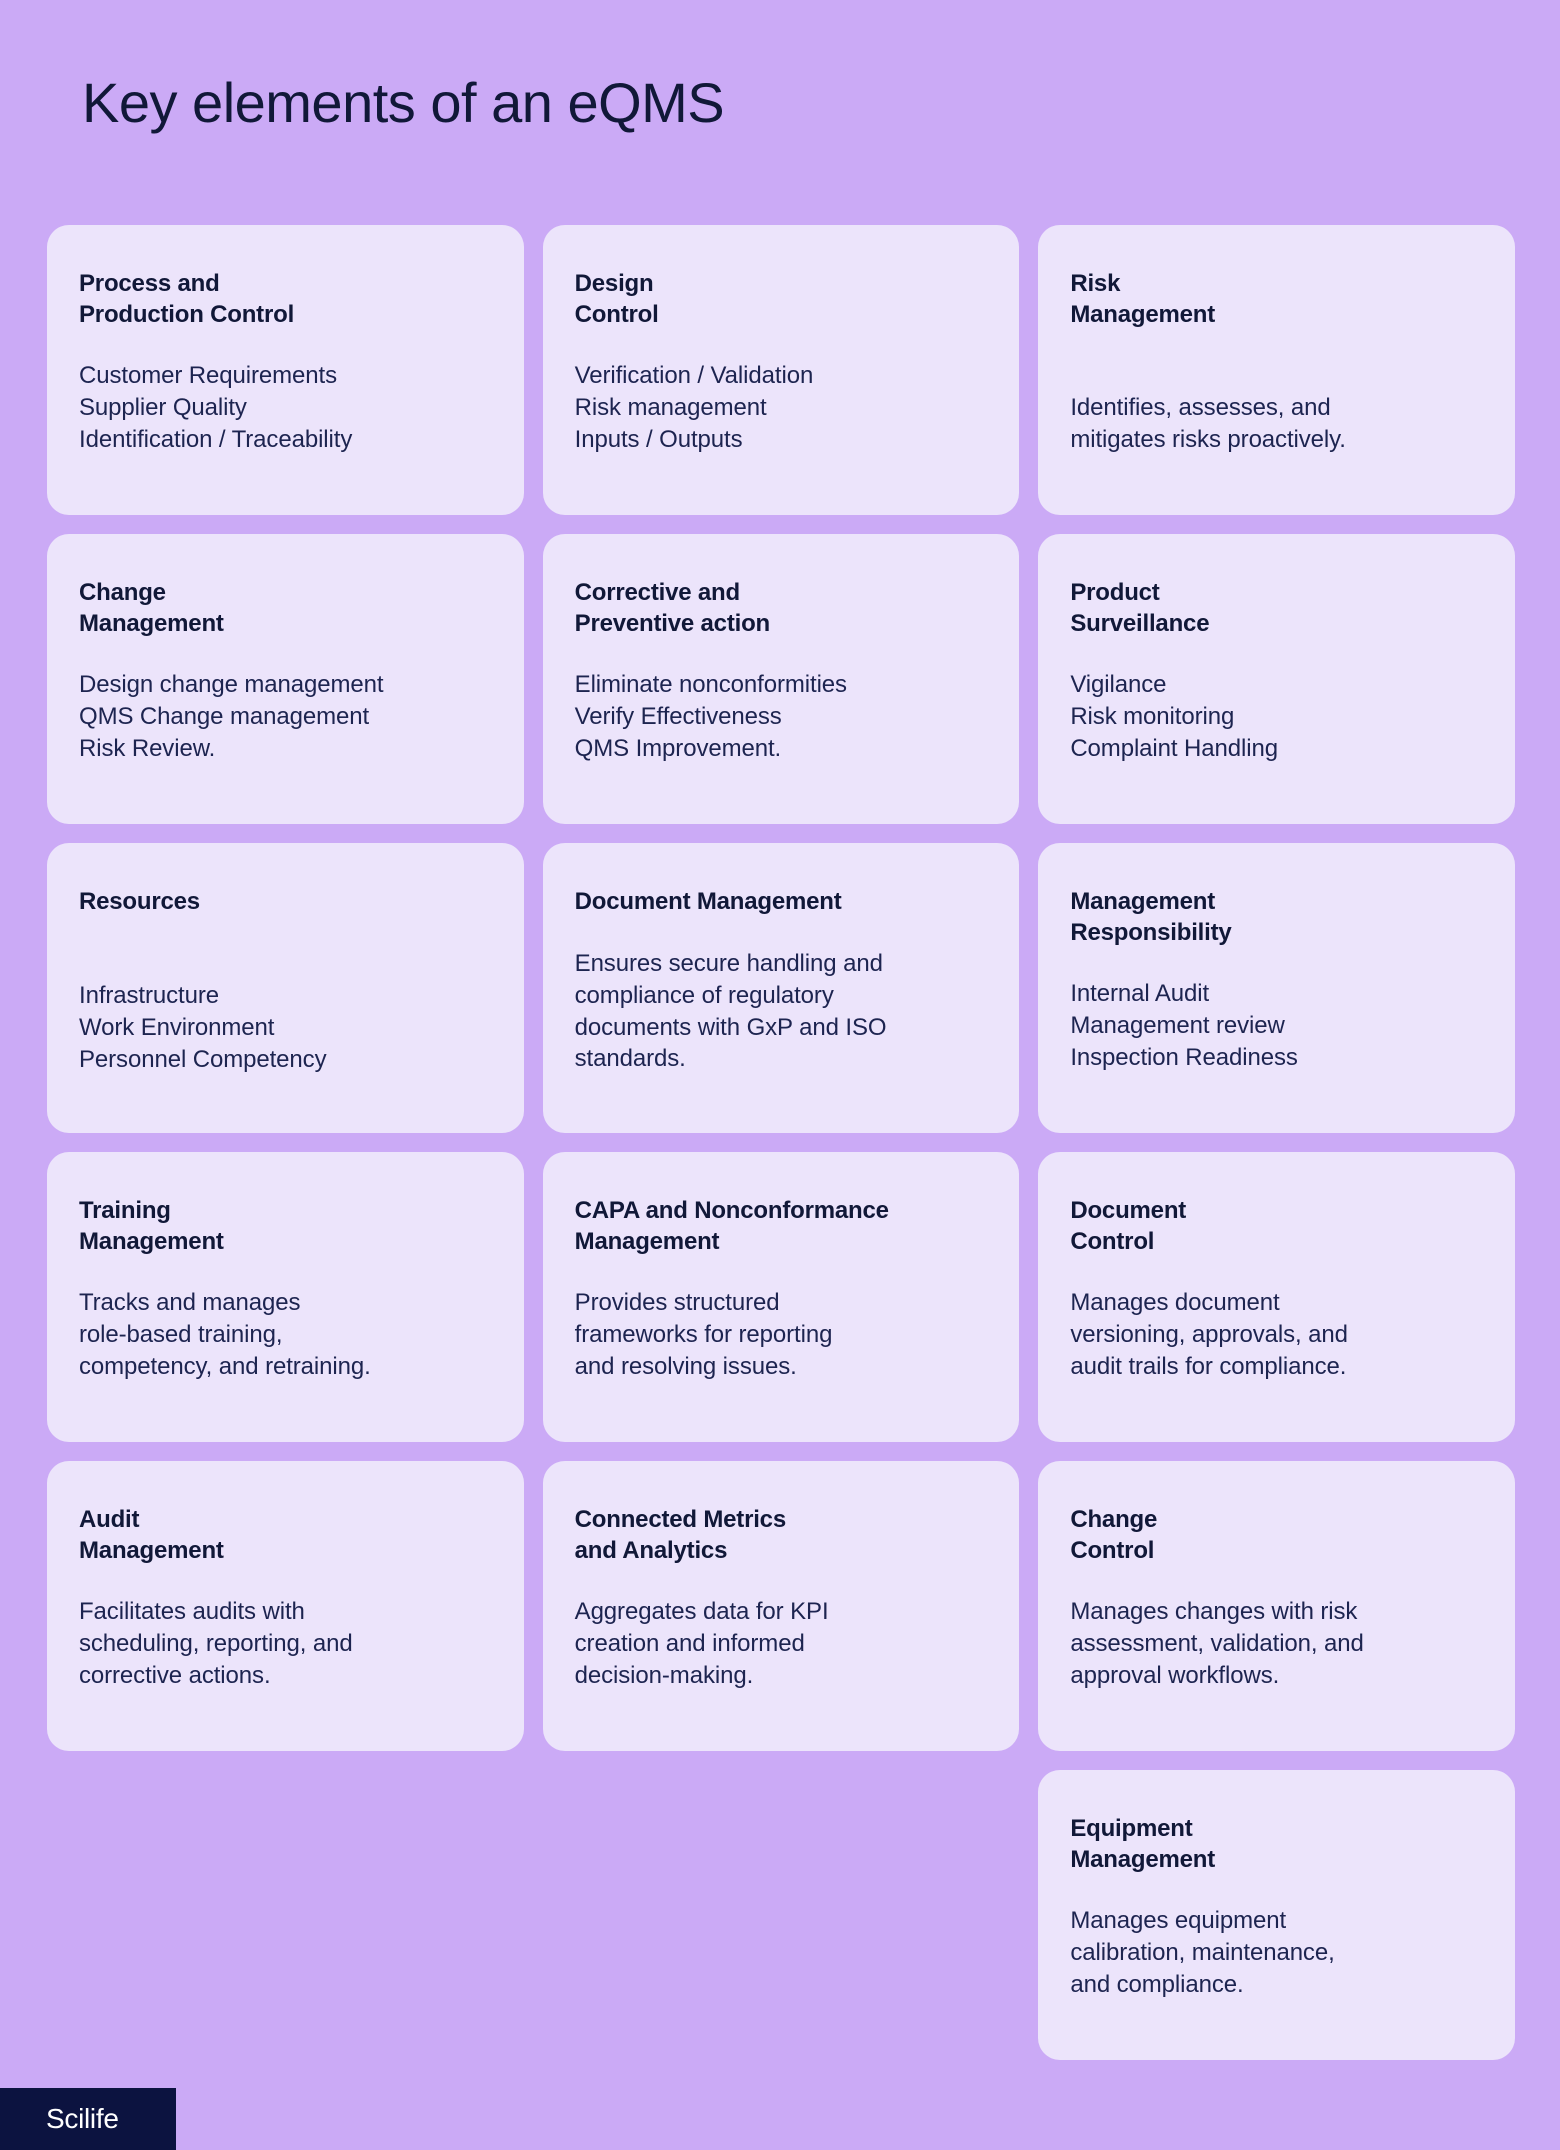 The height and width of the screenshot is (2150, 1560). Describe the element at coordinates (82, 2118) in the screenshot. I see `scilife-logo-text: Scilife` at that location.